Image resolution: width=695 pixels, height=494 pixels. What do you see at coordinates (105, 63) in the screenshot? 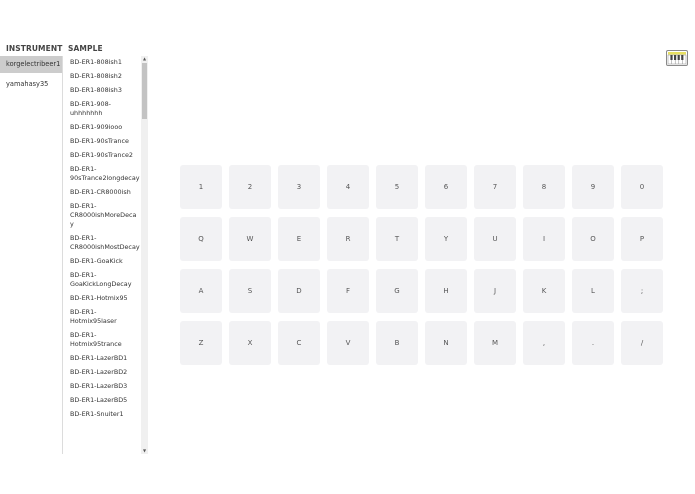
I see `sample-item: BD-ER1-808ish1` at bounding box center [105, 63].